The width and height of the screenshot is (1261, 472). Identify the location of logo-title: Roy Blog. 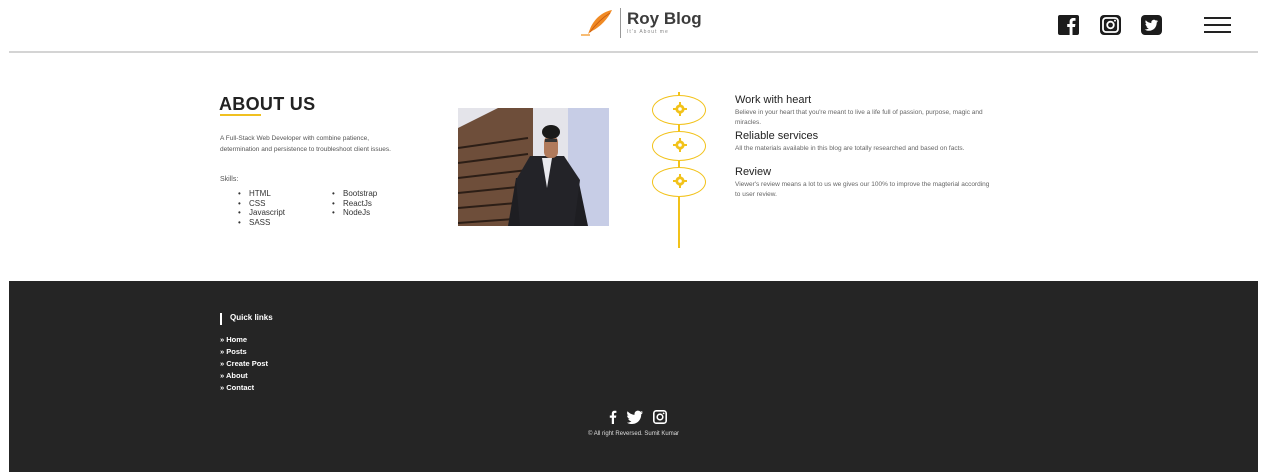
(664, 18).